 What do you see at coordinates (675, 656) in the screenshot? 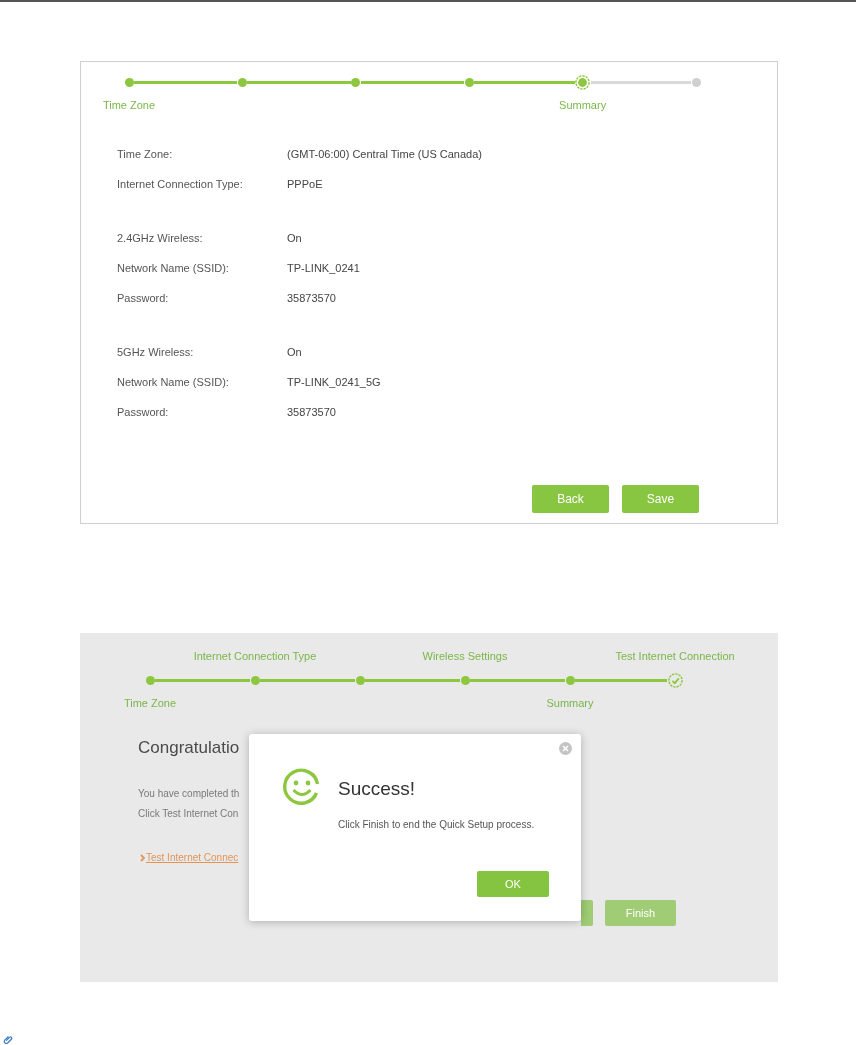
I see `step-label: Test Internet Connection` at bounding box center [675, 656].